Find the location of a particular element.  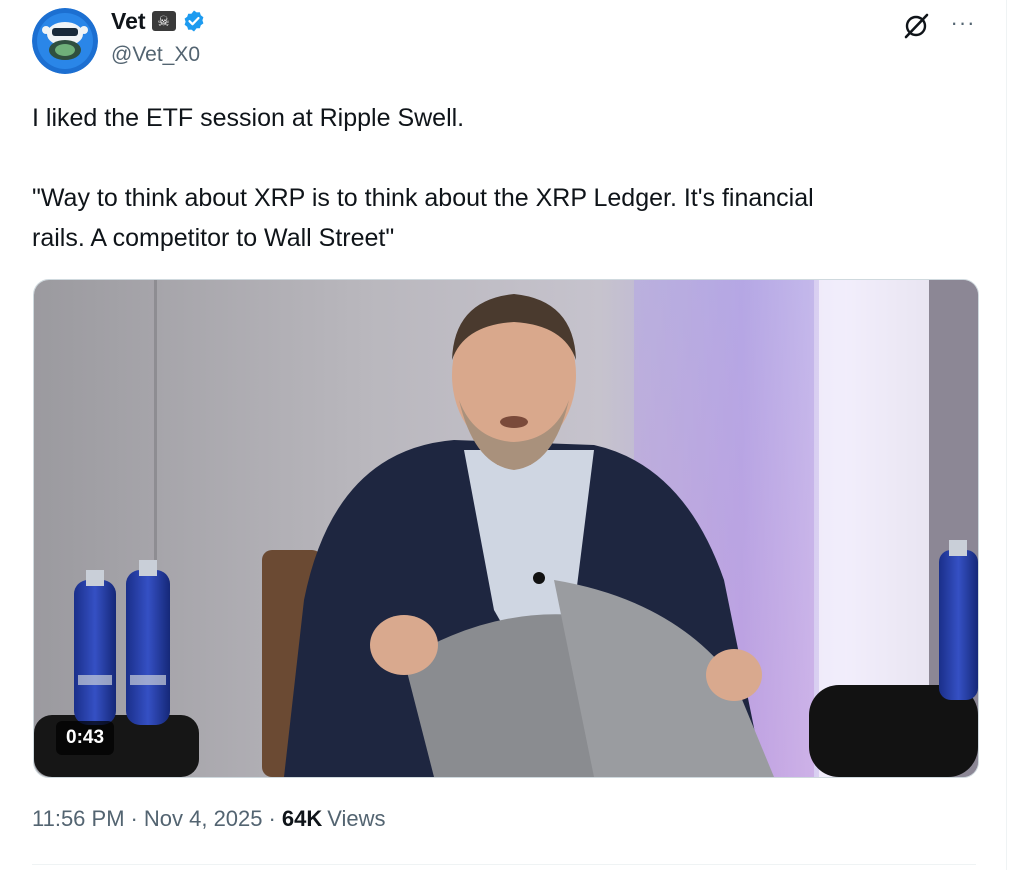

avatar-image is located at coordinates (65, 41).